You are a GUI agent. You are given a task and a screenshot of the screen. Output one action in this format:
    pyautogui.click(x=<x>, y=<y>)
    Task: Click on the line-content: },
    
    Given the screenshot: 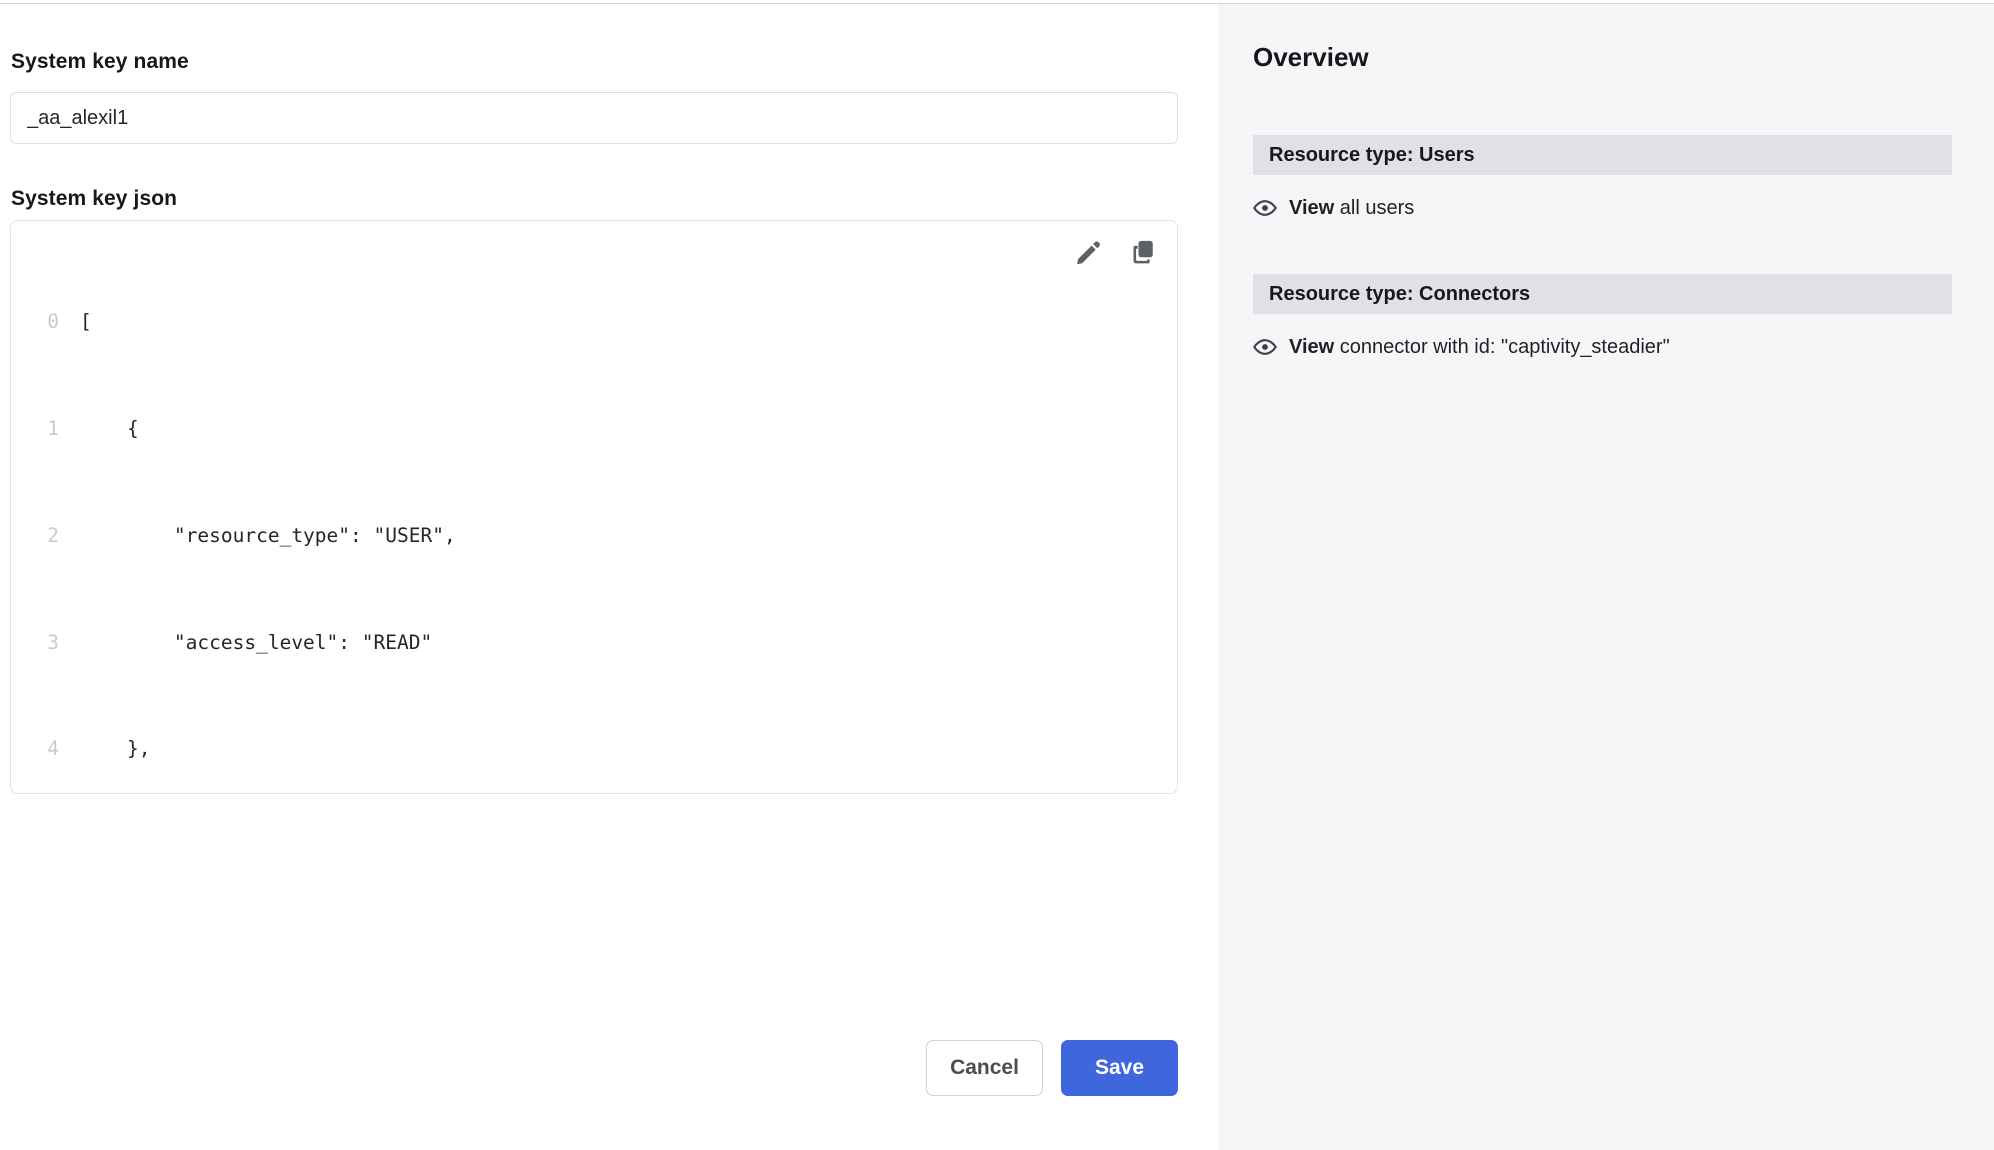 What is the action you would take?
    pyautogui.click(x=115, y=749)
    